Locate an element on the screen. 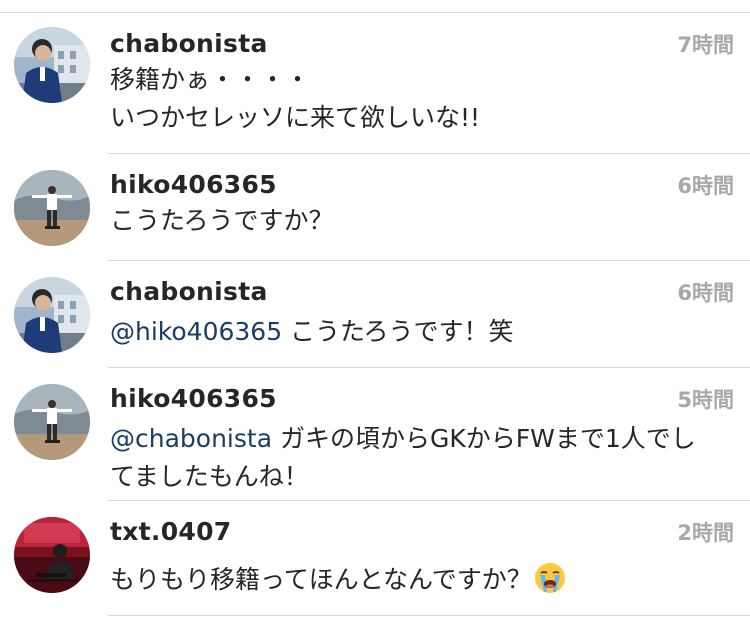 The image size is (750, 629). comment-body: もりもり移籍ってほんとなんですか？ is located at coordinates (321, 579).